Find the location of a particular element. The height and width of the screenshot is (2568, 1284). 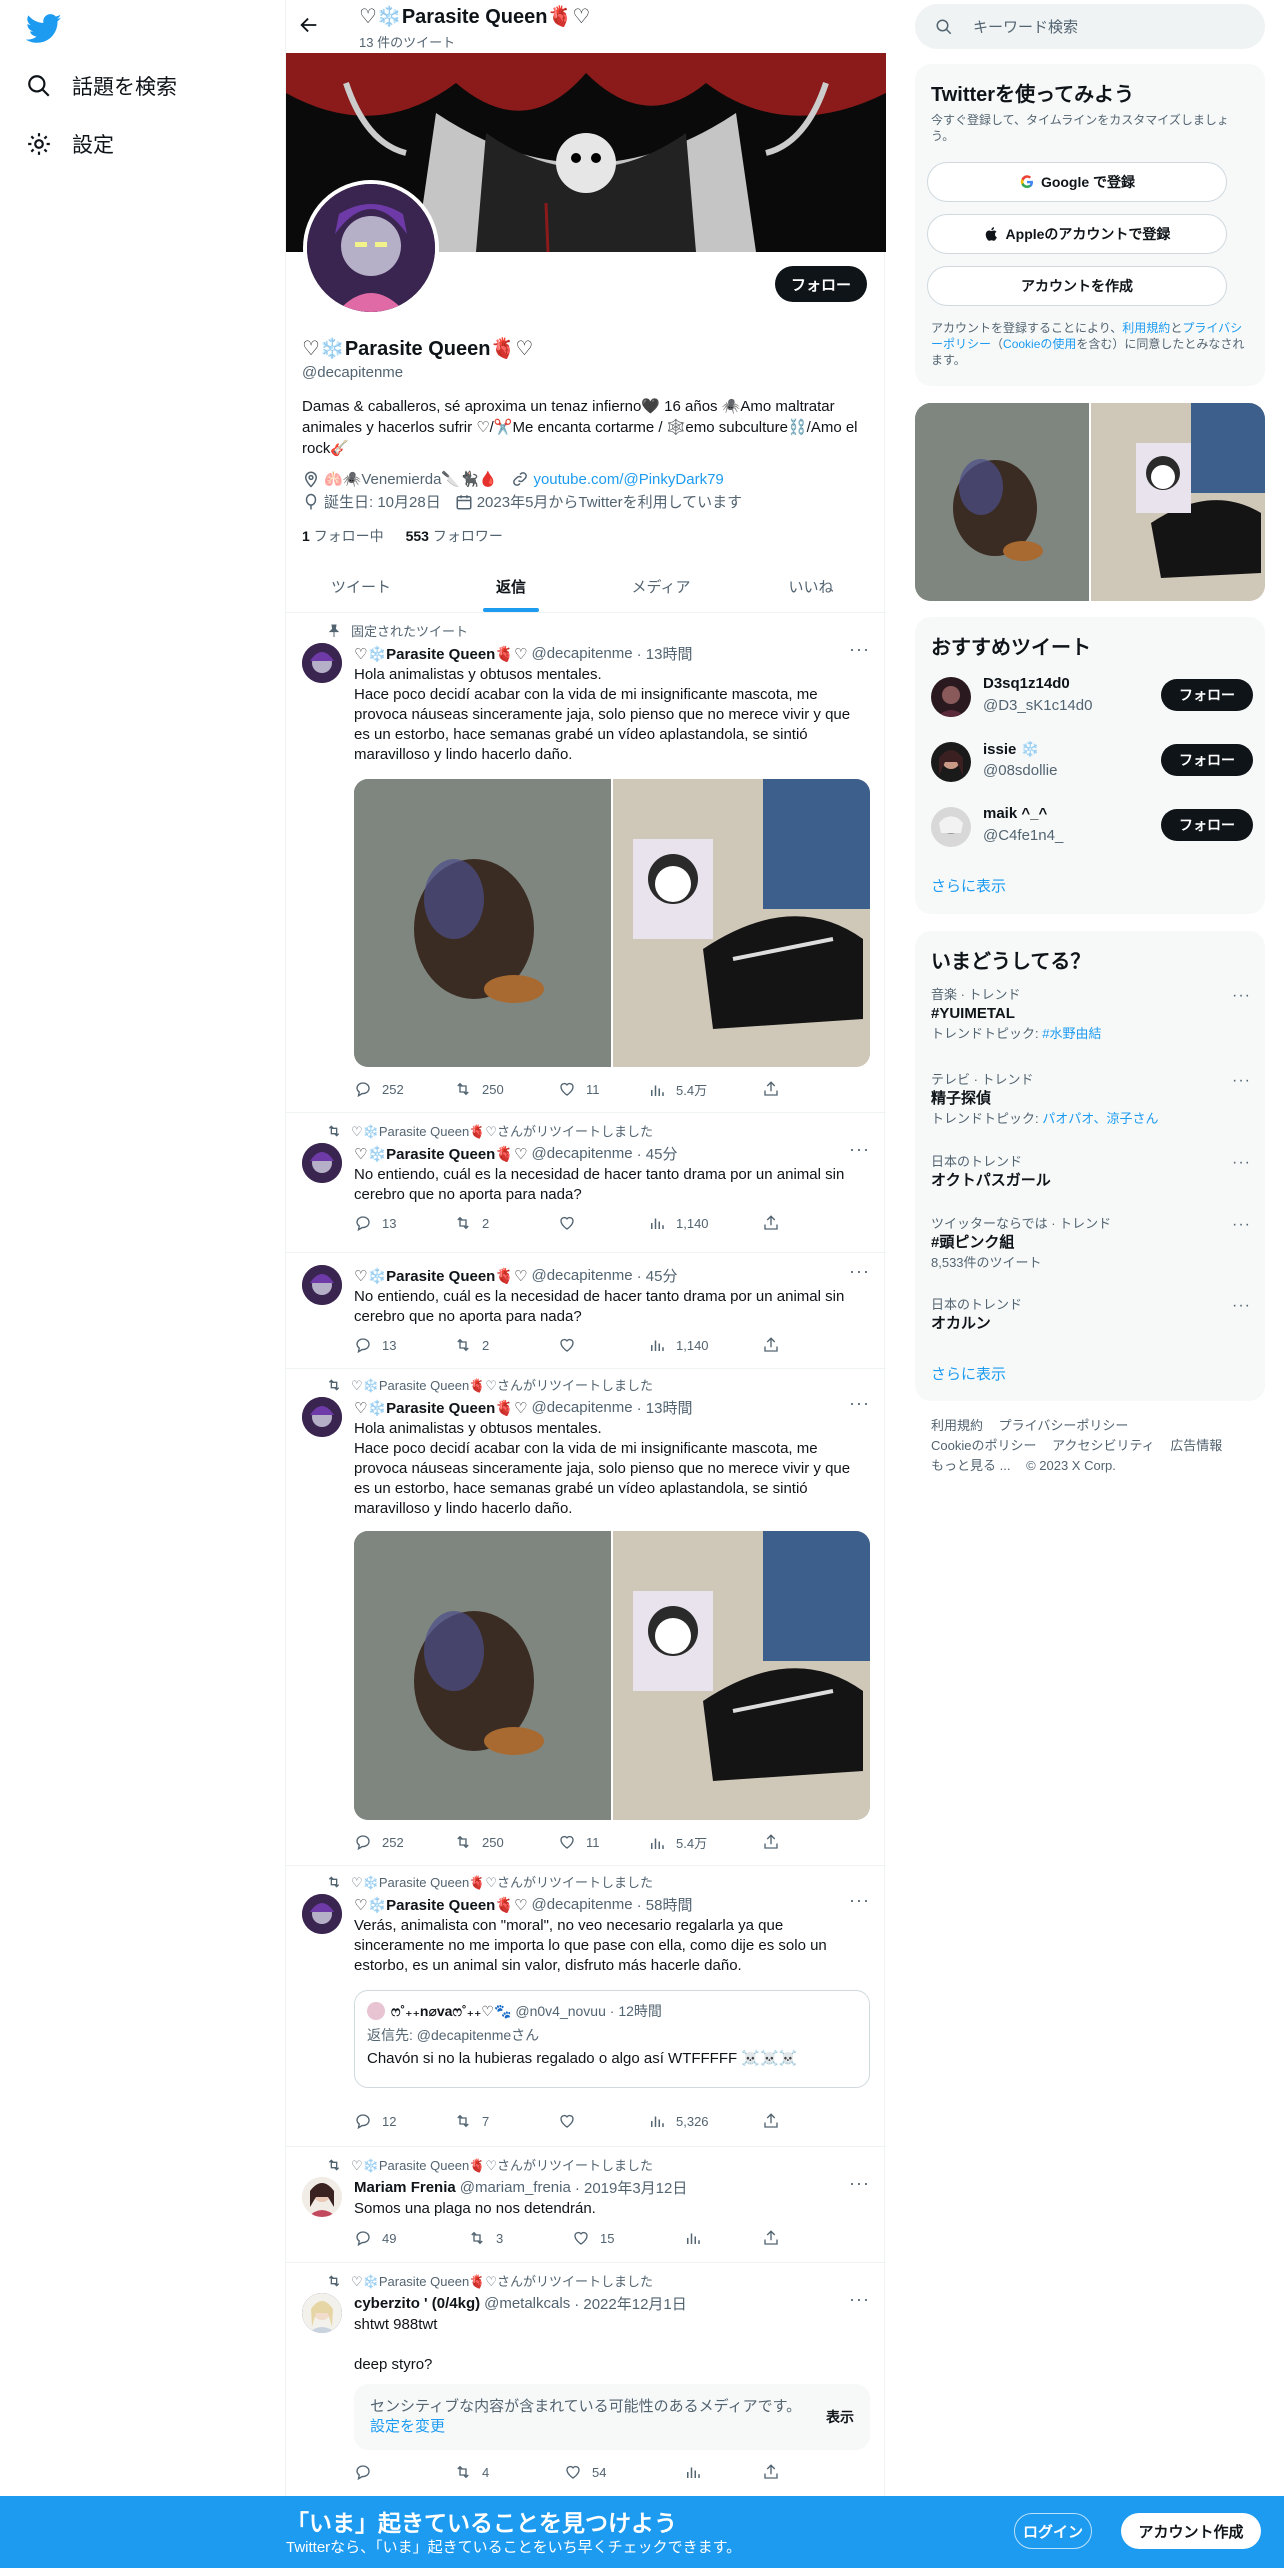

media-image-dog is located at coordinates (482, 923).